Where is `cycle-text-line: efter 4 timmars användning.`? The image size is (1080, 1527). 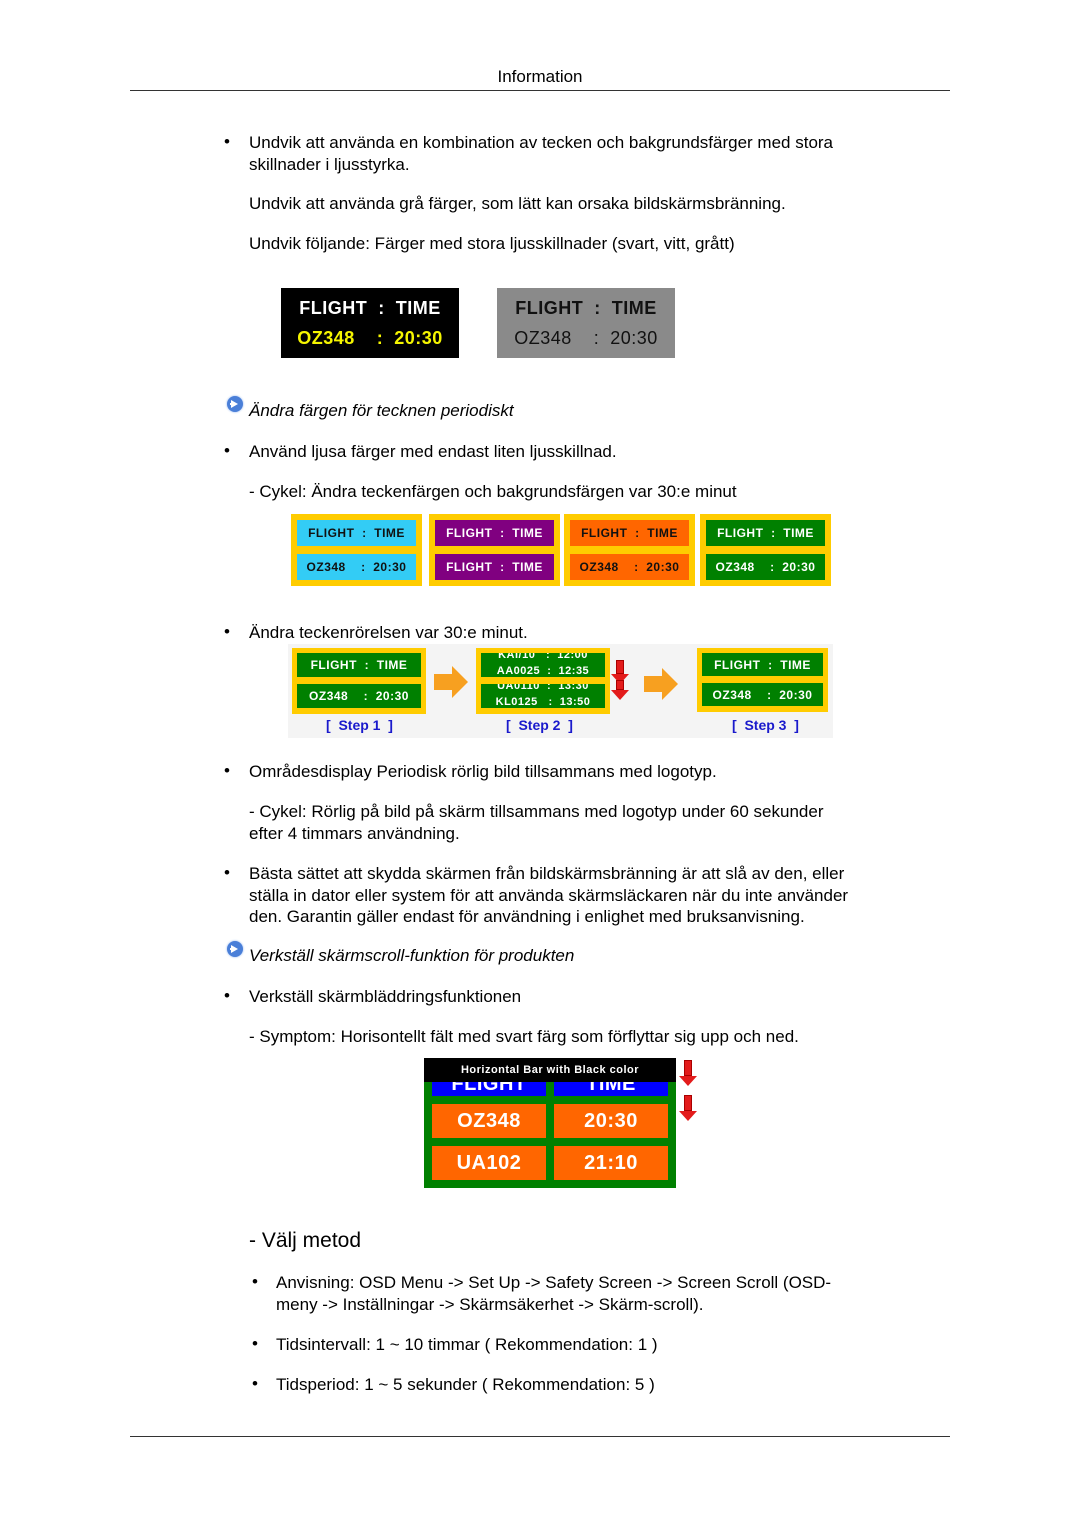
cycle-text-line: efter 4 timmars användning. is located at coordinates (354, 833).